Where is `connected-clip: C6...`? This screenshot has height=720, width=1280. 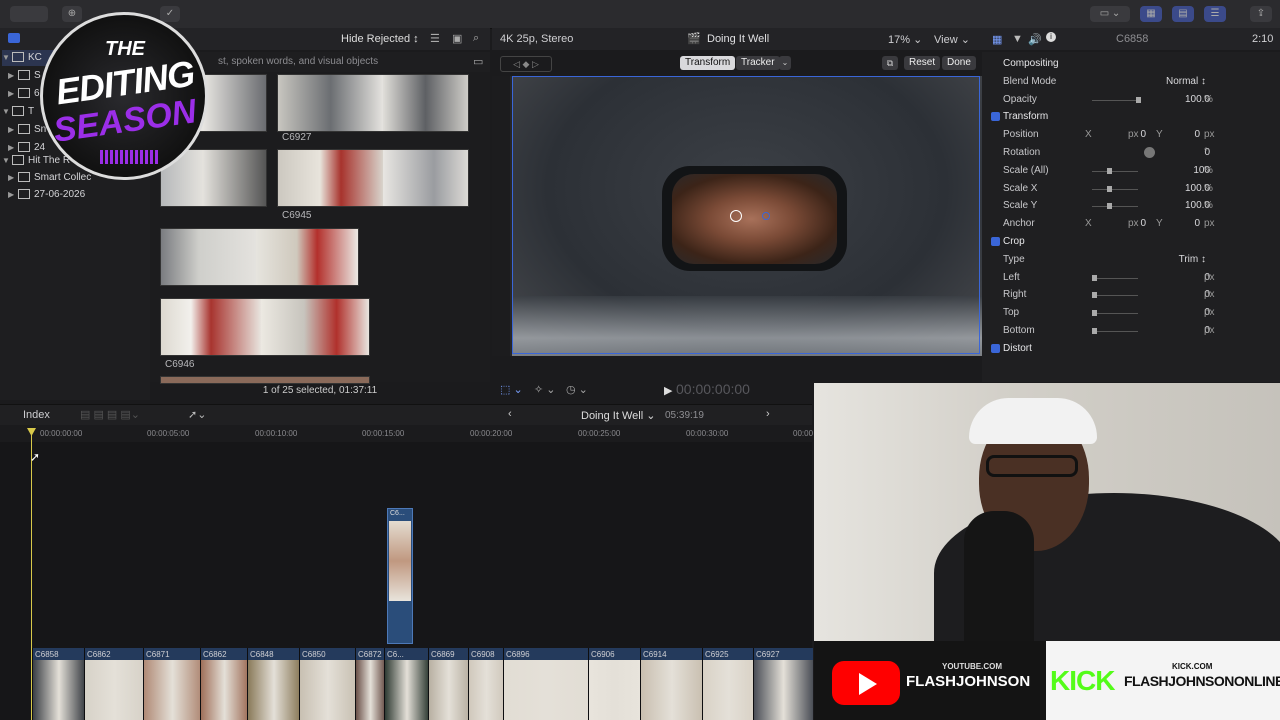 connected-clip: C6... is located at coordinates (400, 576).